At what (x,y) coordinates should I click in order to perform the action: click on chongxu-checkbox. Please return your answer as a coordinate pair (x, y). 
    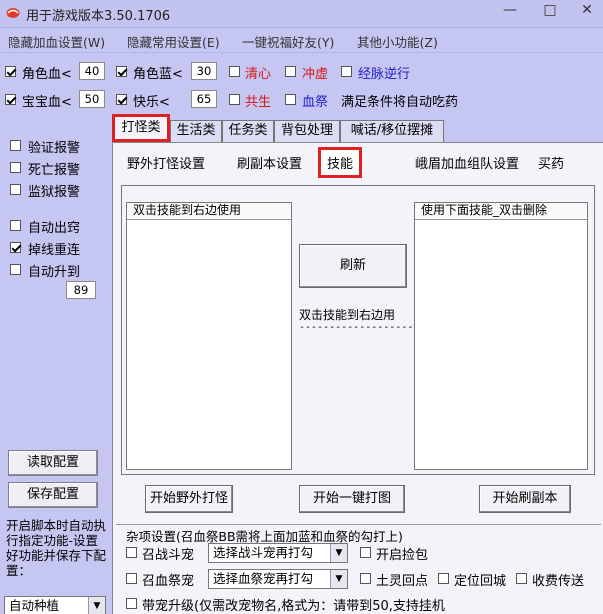
    Looking at the image, I should click on (290, 71).